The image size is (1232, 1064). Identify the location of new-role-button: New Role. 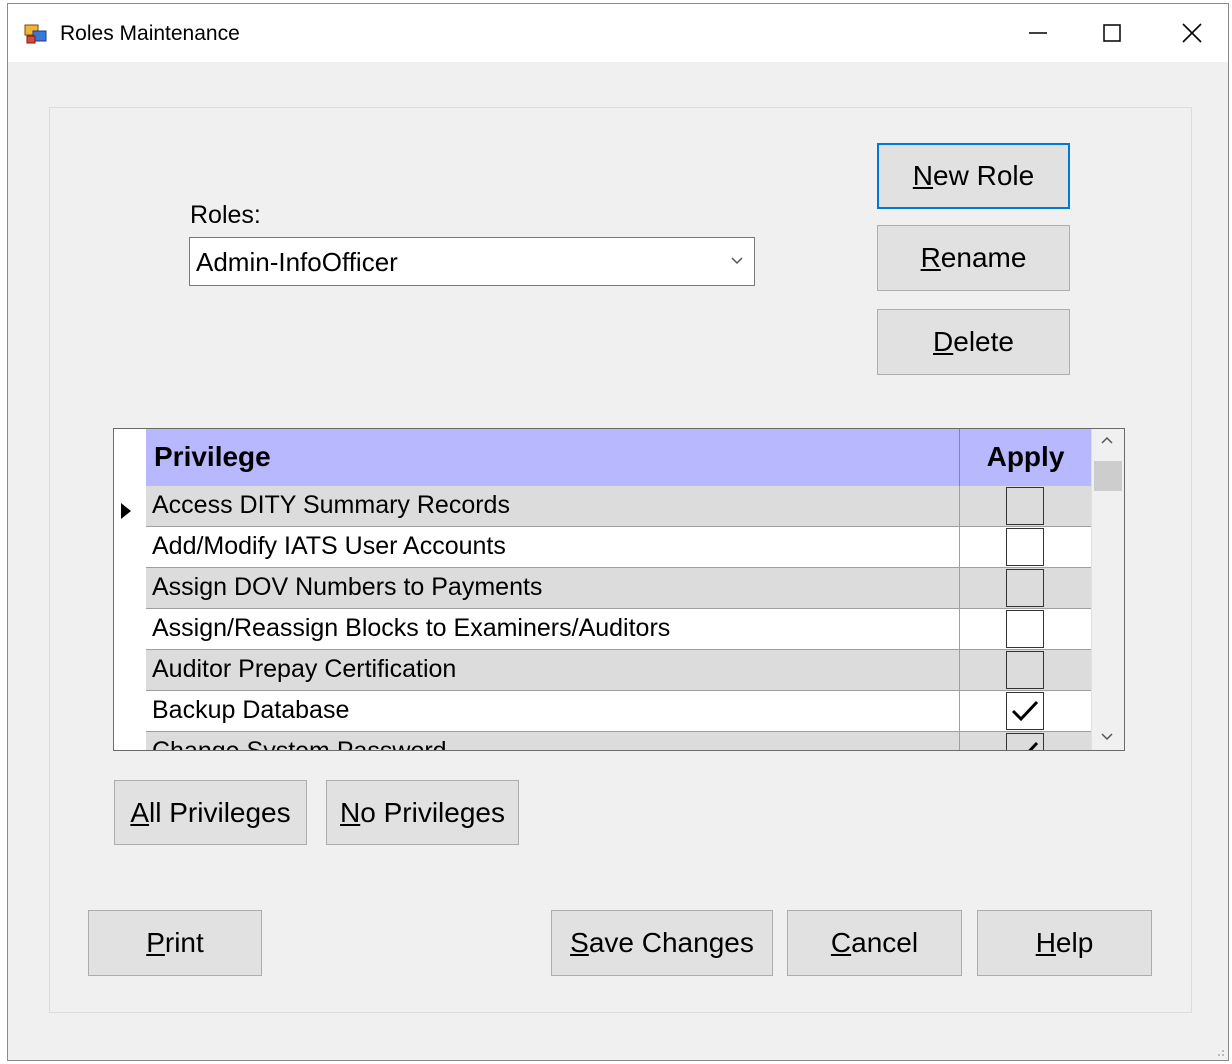
(973, 176).